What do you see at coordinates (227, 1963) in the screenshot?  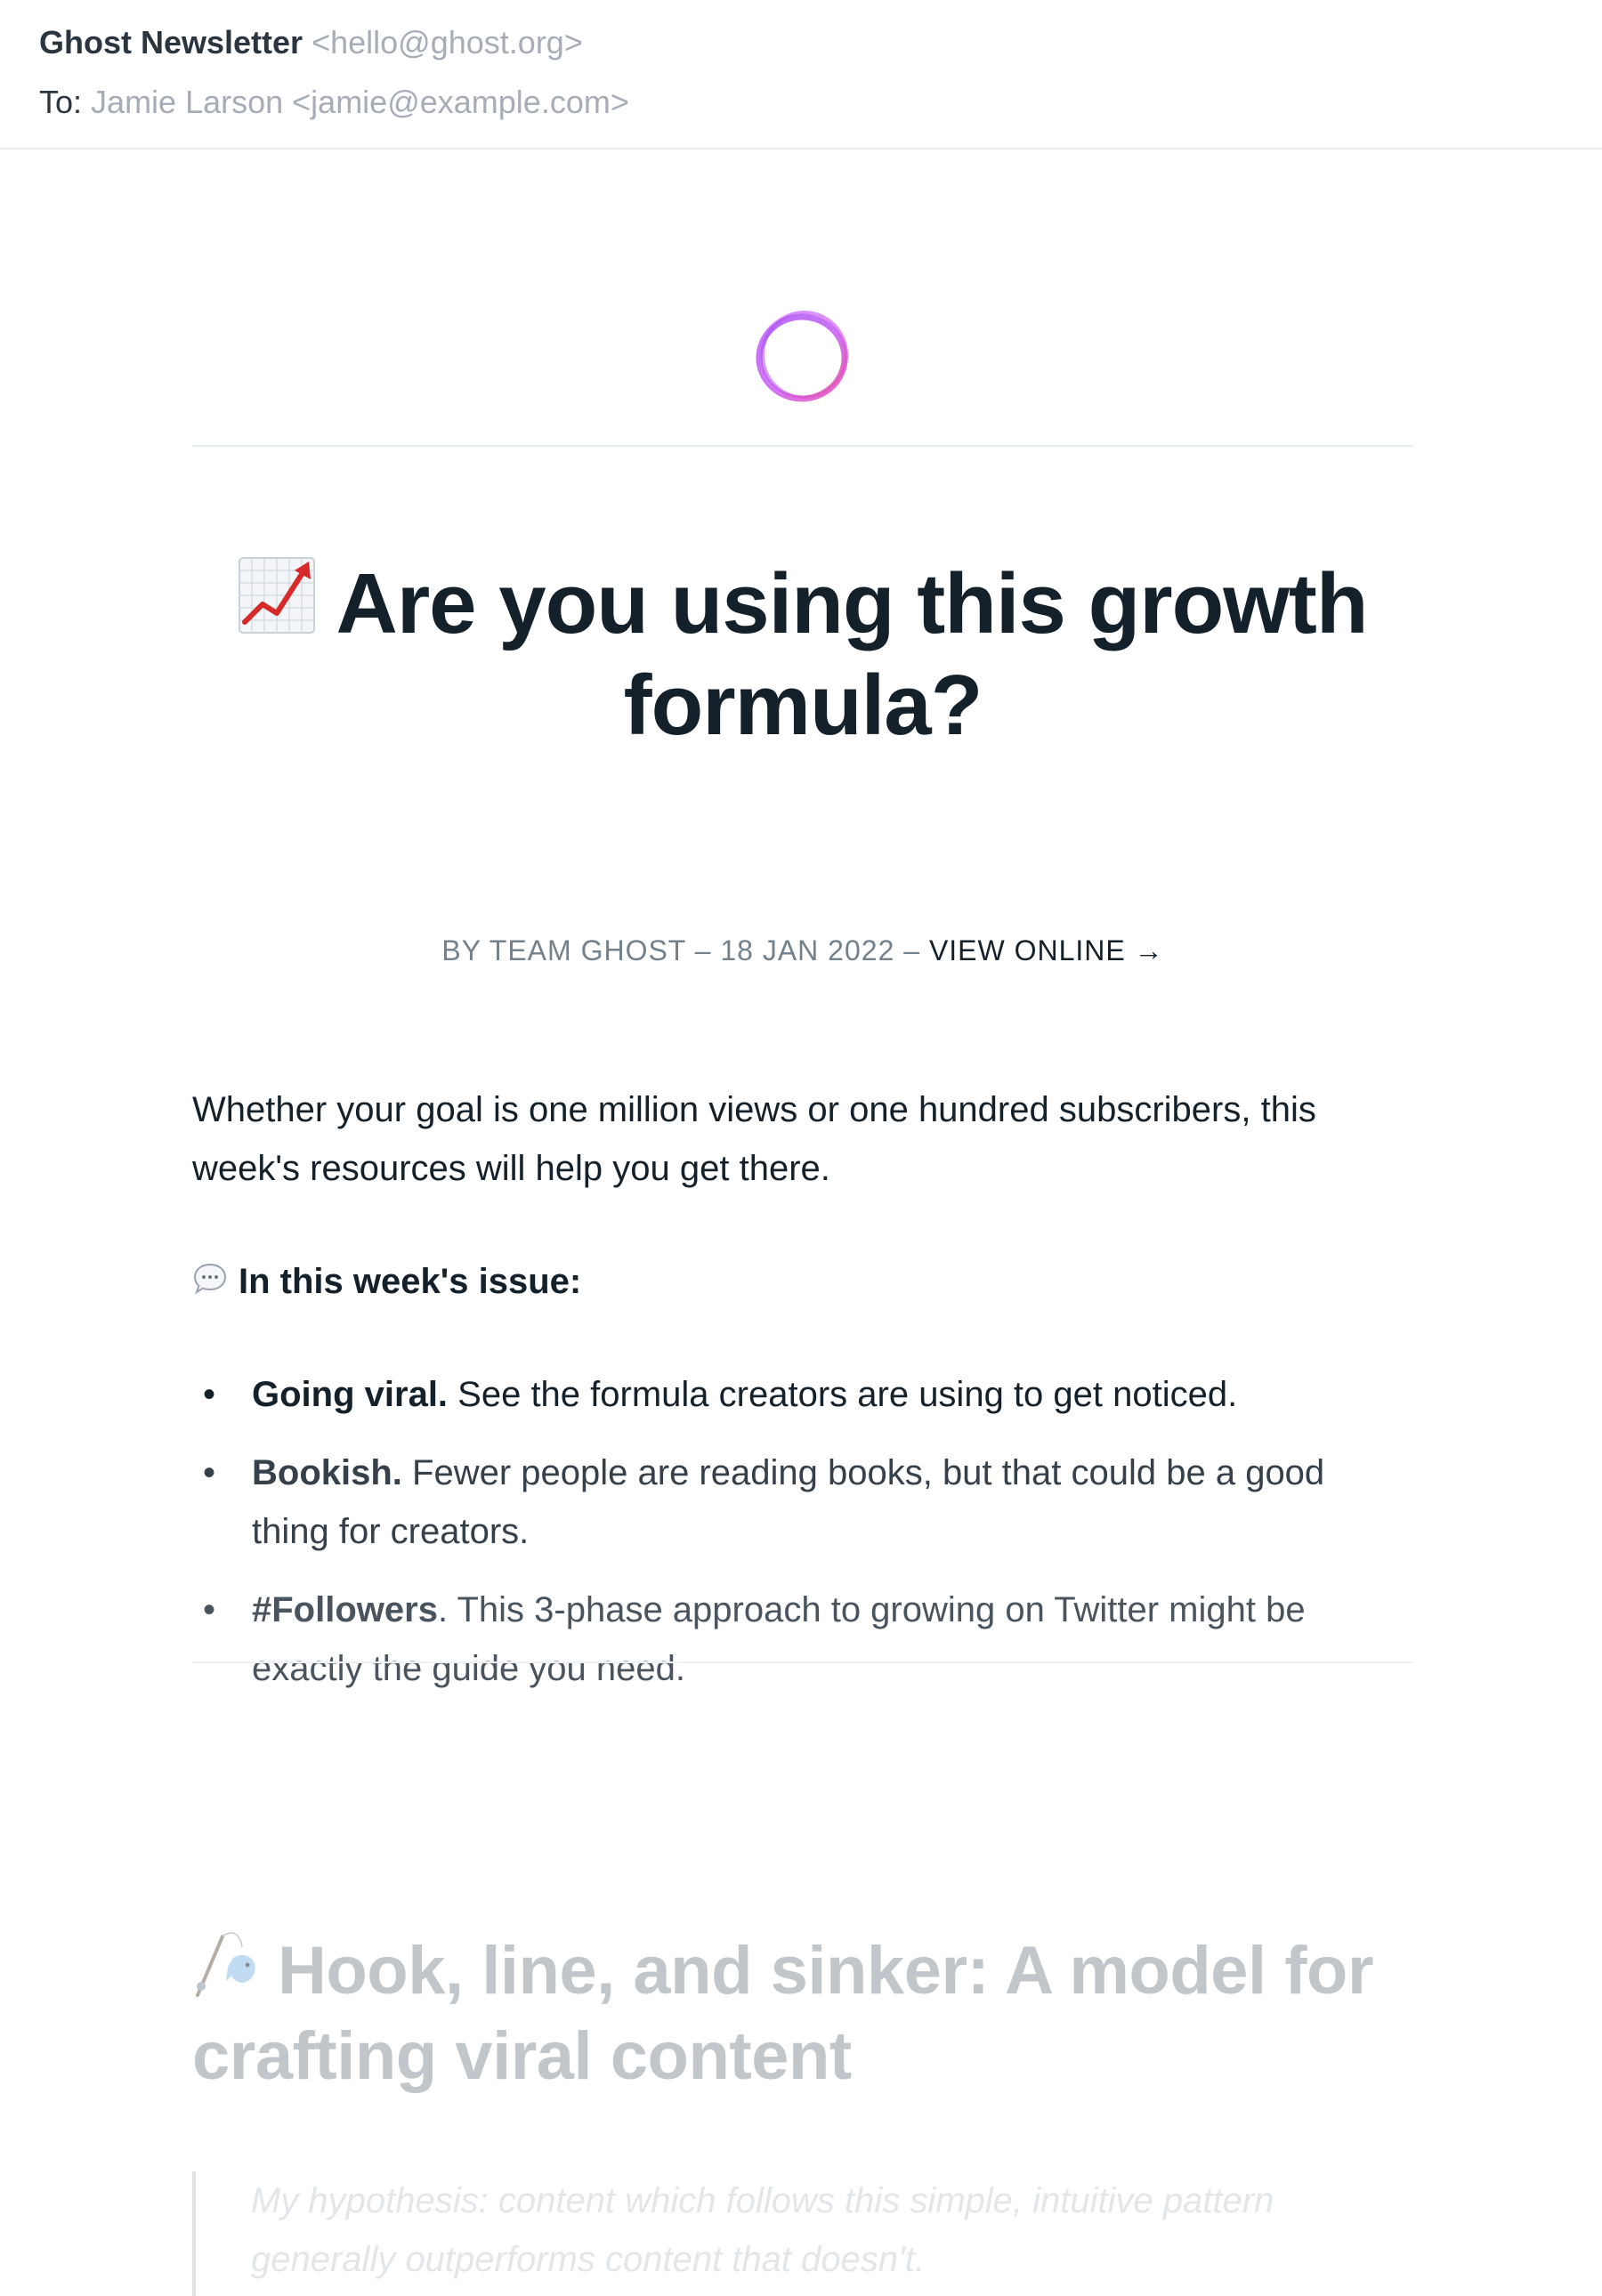 I see `fishing-pole-icon` at bounding box center [227, 1963].